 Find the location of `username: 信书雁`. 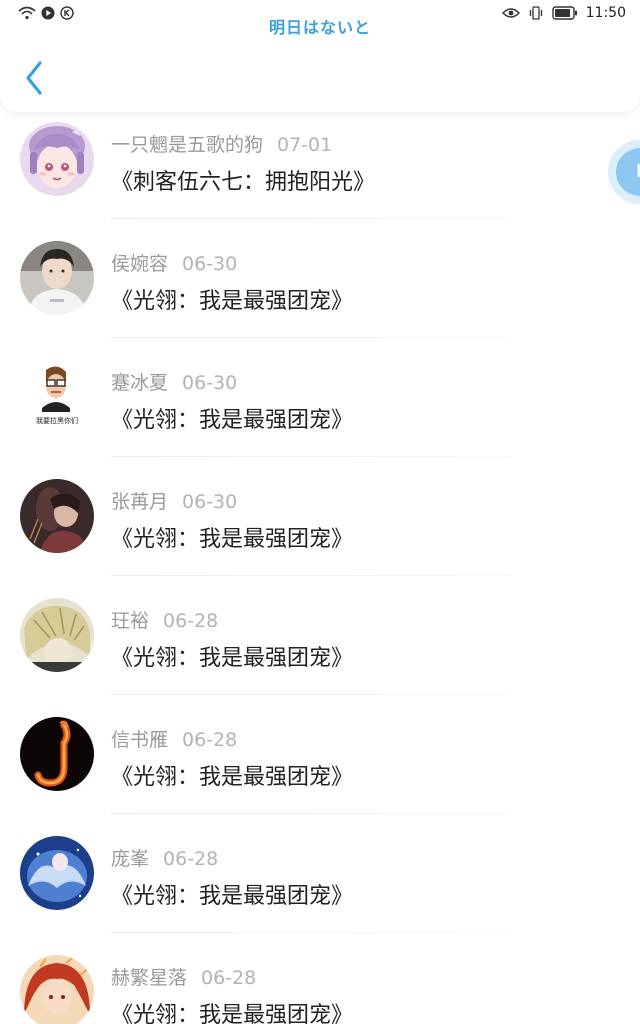

username: 信书雁 is located at coordinates (139, 740).